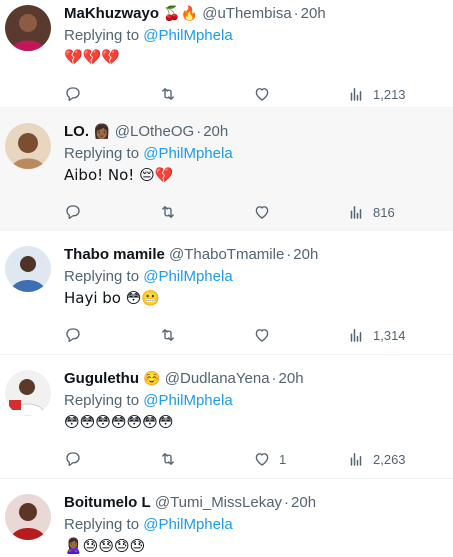  Describe the element at coordinates (384, 212) in the screenshot. I see `view-count: 816` at that location.